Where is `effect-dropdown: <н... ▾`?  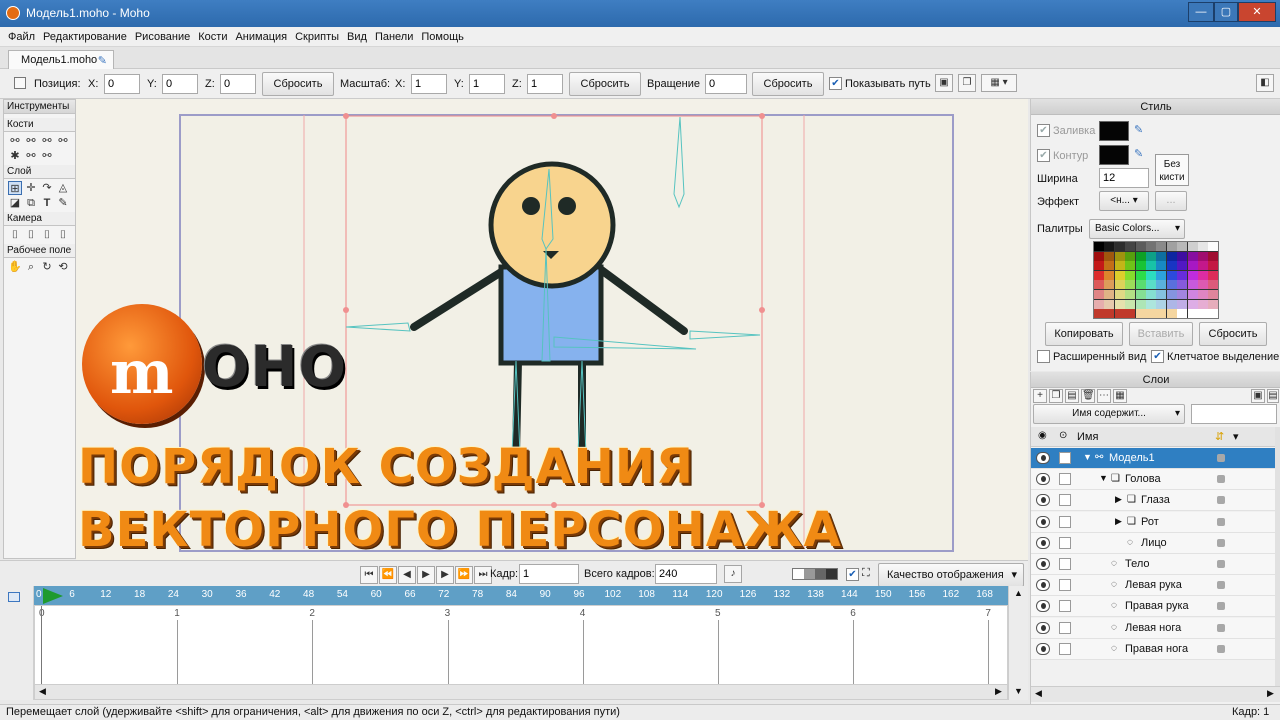 effect-dropdown: <н... ▾ is located at coordinates (1124, 201).